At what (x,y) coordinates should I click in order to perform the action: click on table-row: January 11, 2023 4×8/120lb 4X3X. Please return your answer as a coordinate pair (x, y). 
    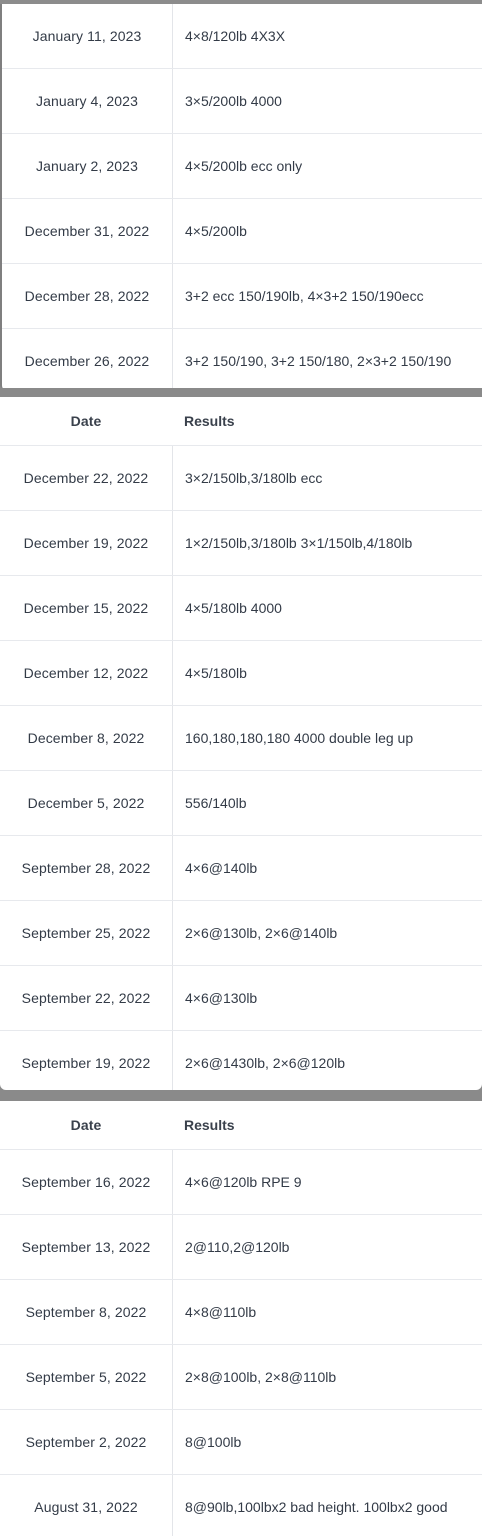
    Looking at the image, I should click on (242, 36).